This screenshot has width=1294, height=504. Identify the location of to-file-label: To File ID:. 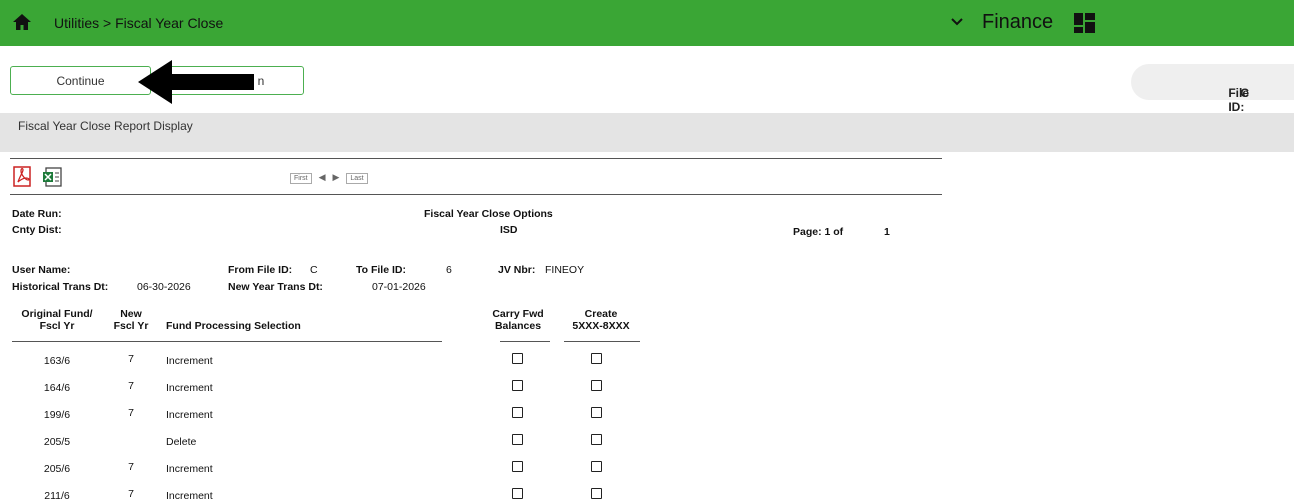
(381, 270).